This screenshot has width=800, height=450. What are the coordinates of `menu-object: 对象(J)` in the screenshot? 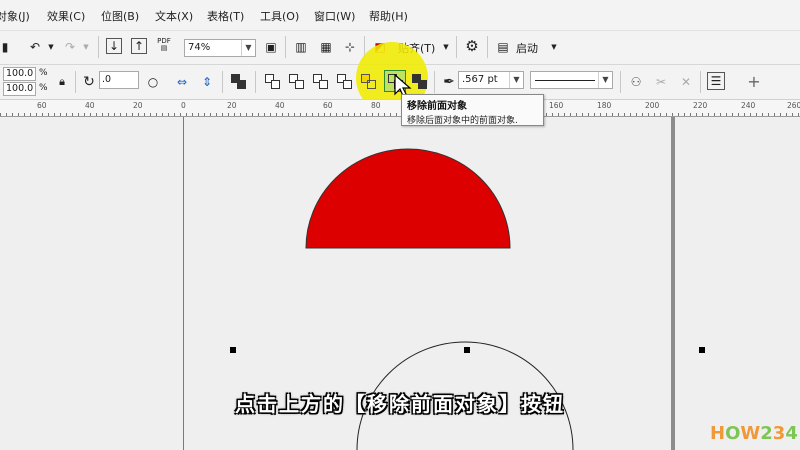 It's located at (15, 16).